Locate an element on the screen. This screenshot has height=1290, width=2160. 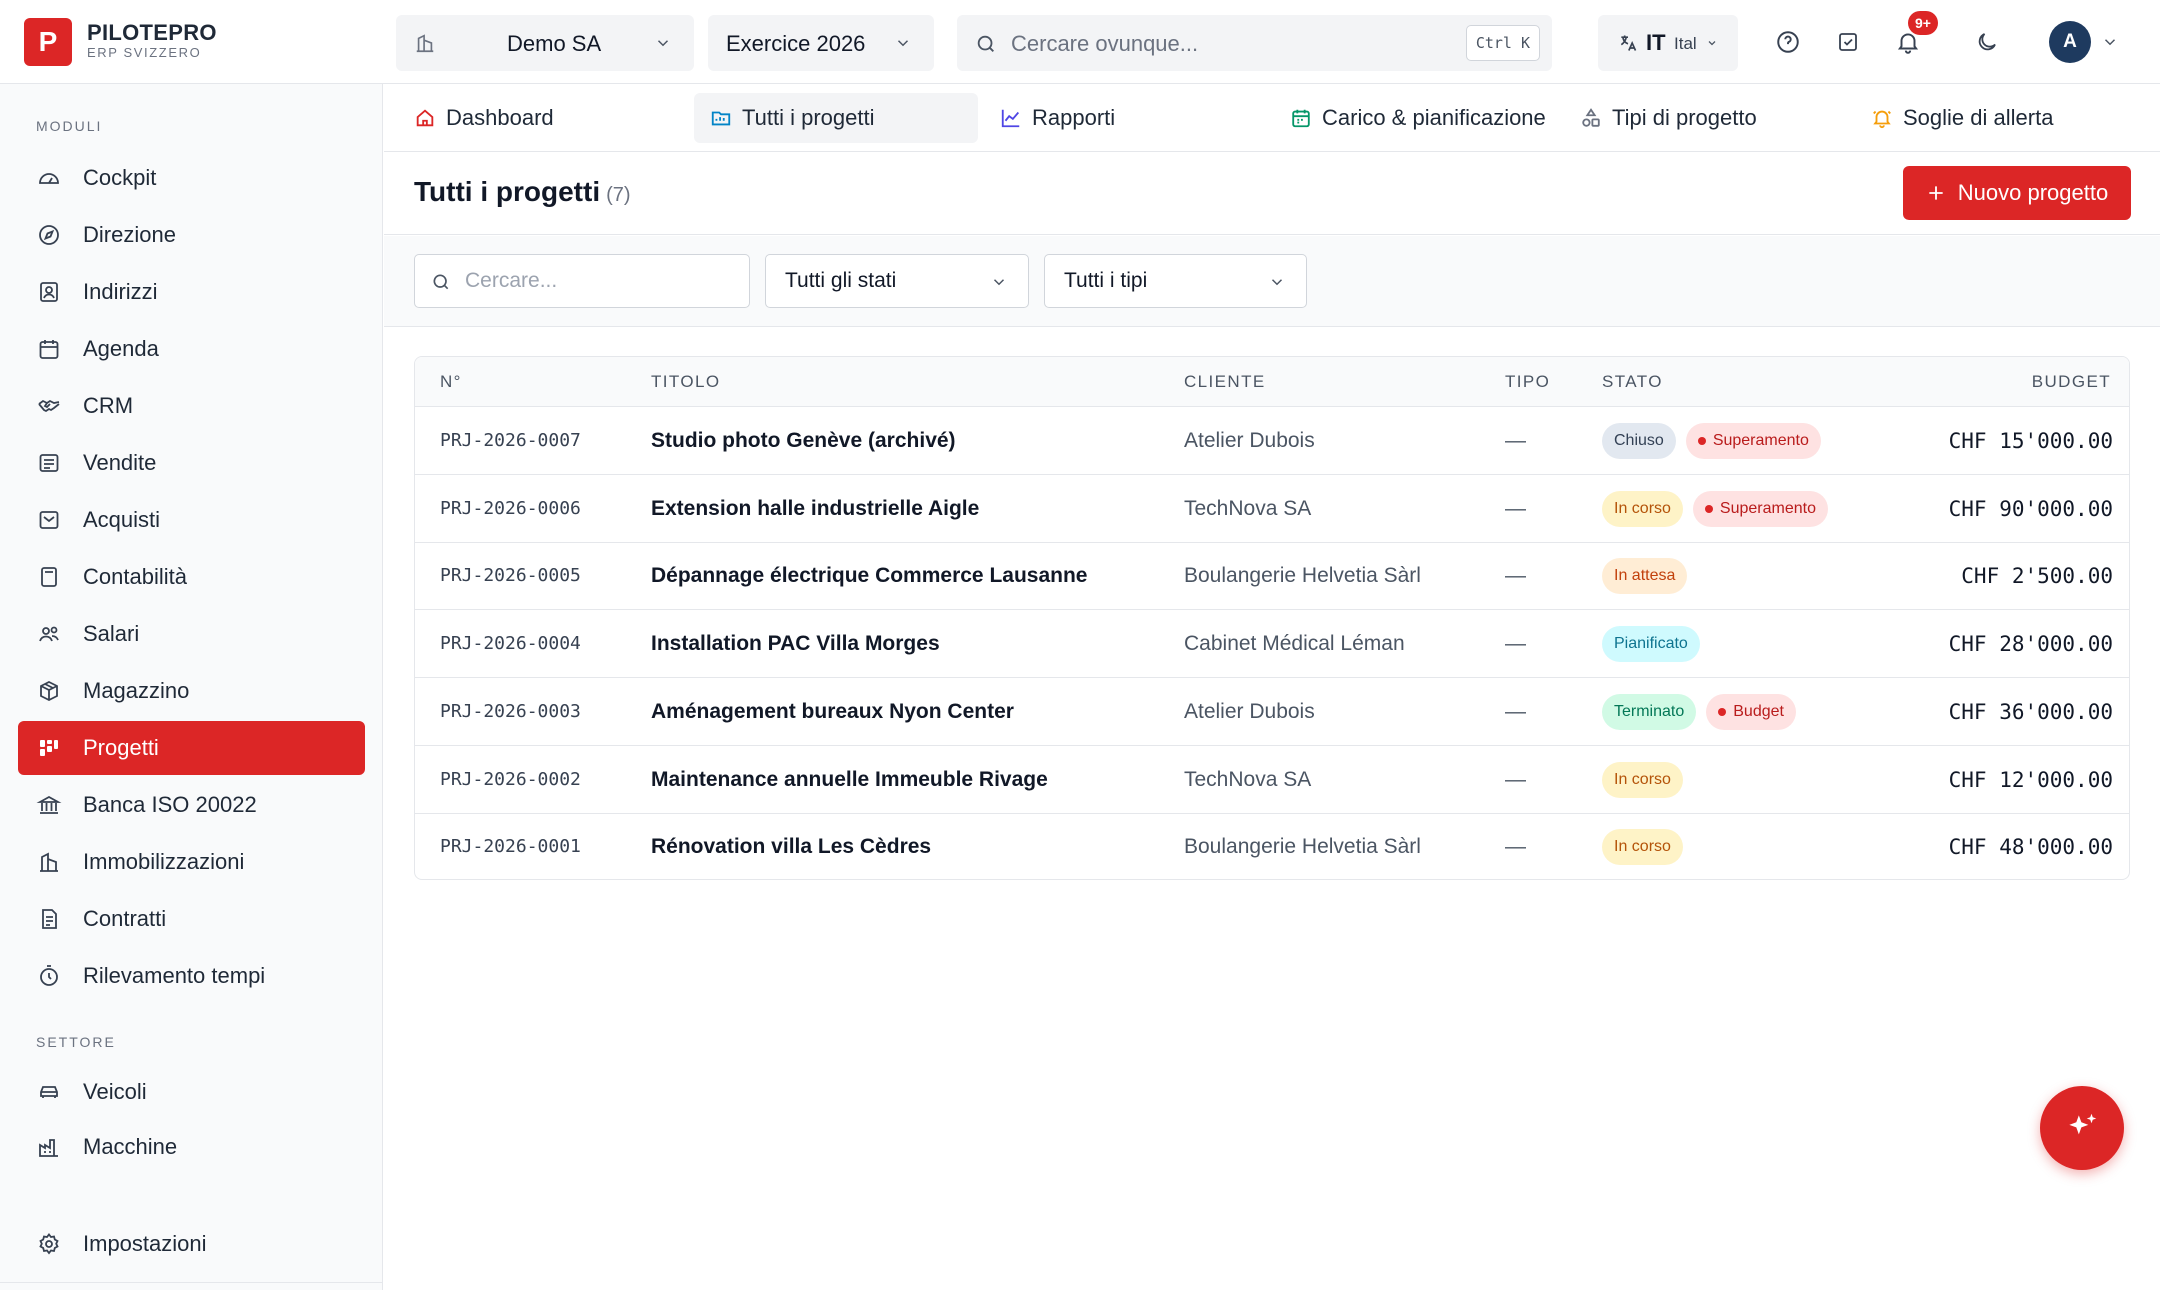
status-filter-select: Tutti gli stati is located at coordinates (897, 281).